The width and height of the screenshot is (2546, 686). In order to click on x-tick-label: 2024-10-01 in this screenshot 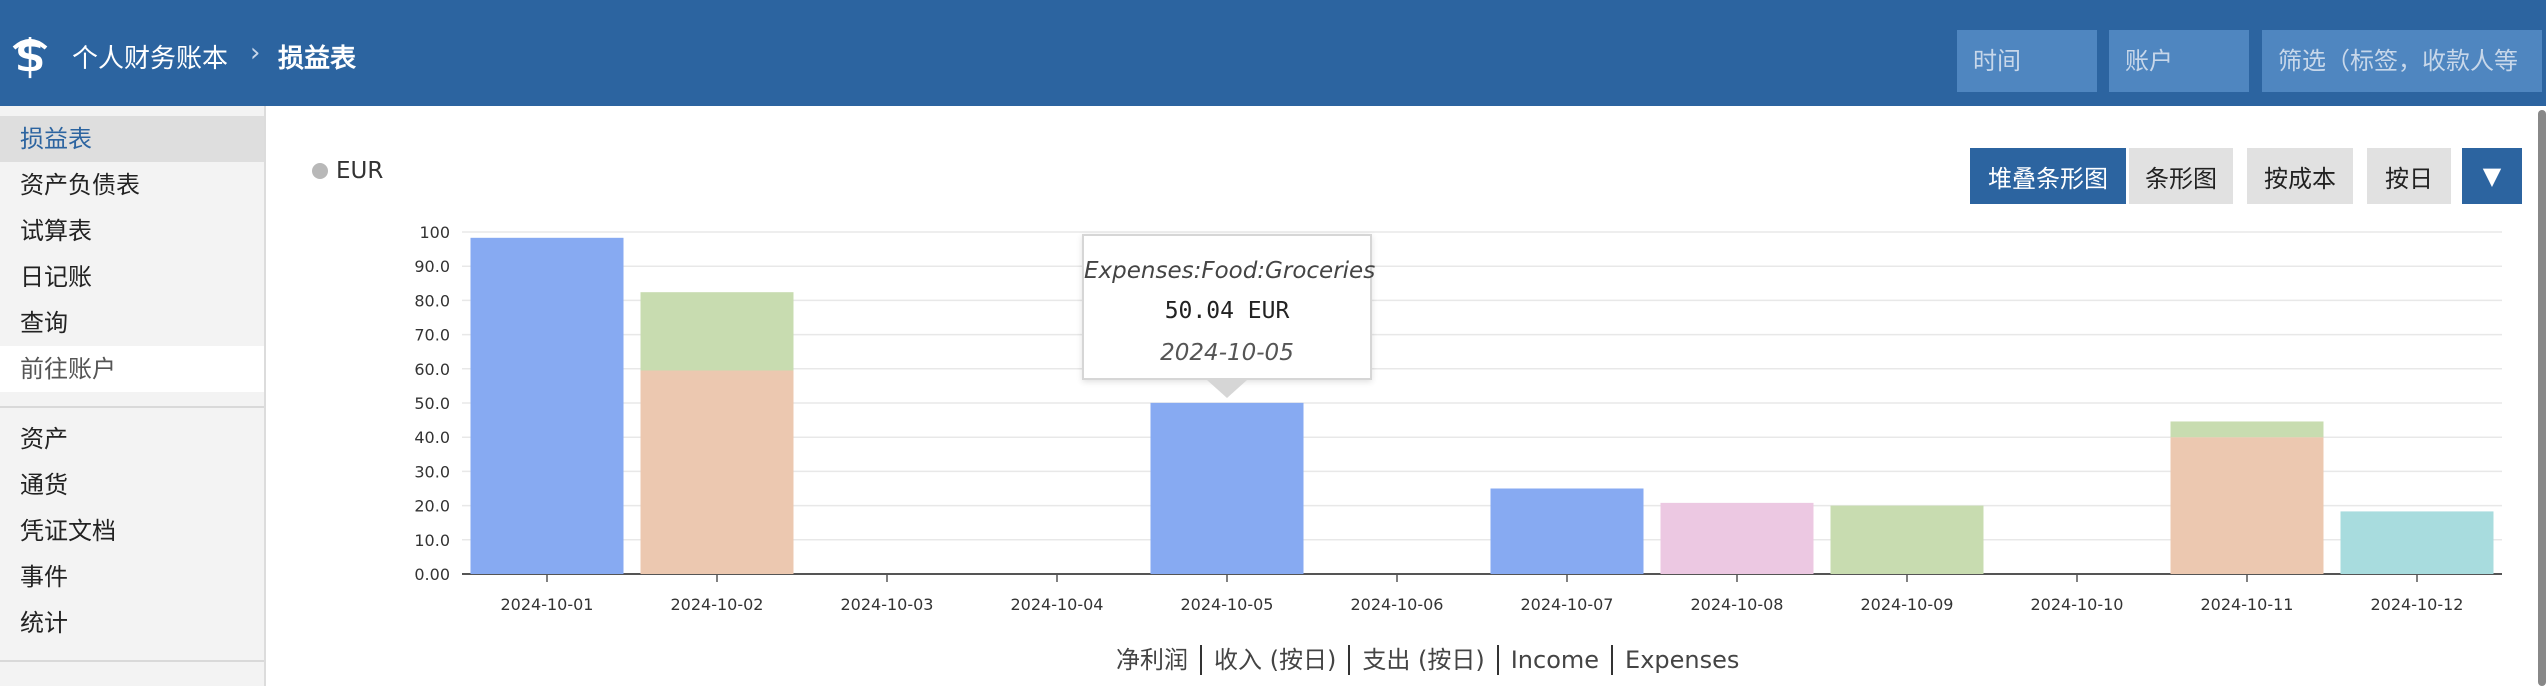, I will do `click(547, 604)`.